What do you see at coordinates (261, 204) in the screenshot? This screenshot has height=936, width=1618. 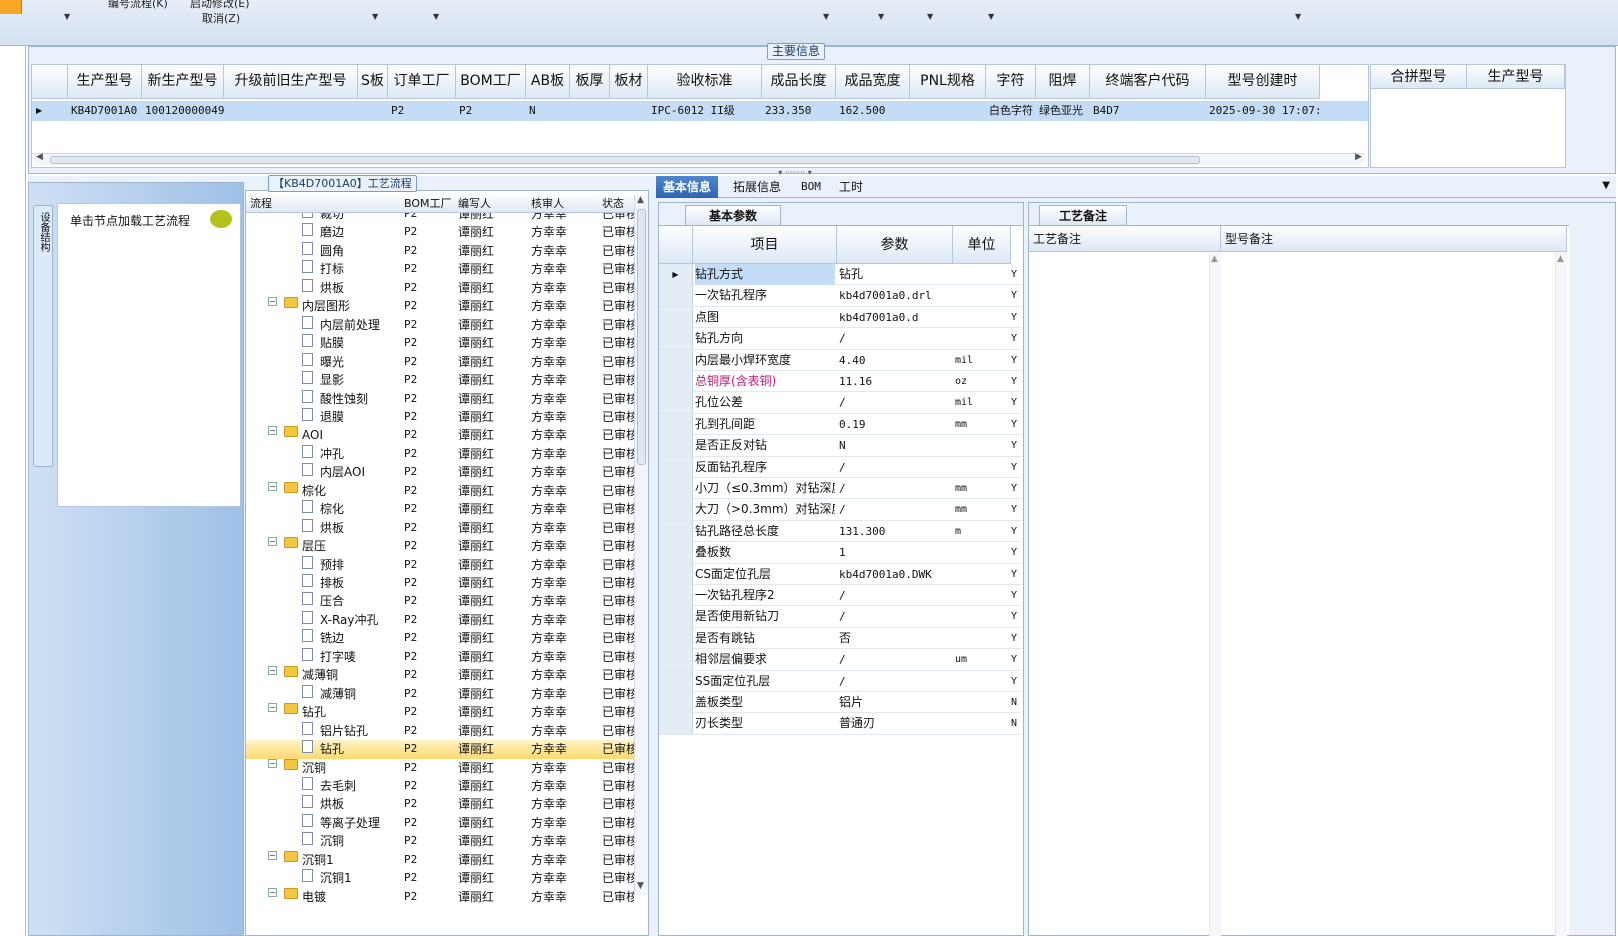 I see `flow-col-header: 流程` at bounding box center [261, 204].